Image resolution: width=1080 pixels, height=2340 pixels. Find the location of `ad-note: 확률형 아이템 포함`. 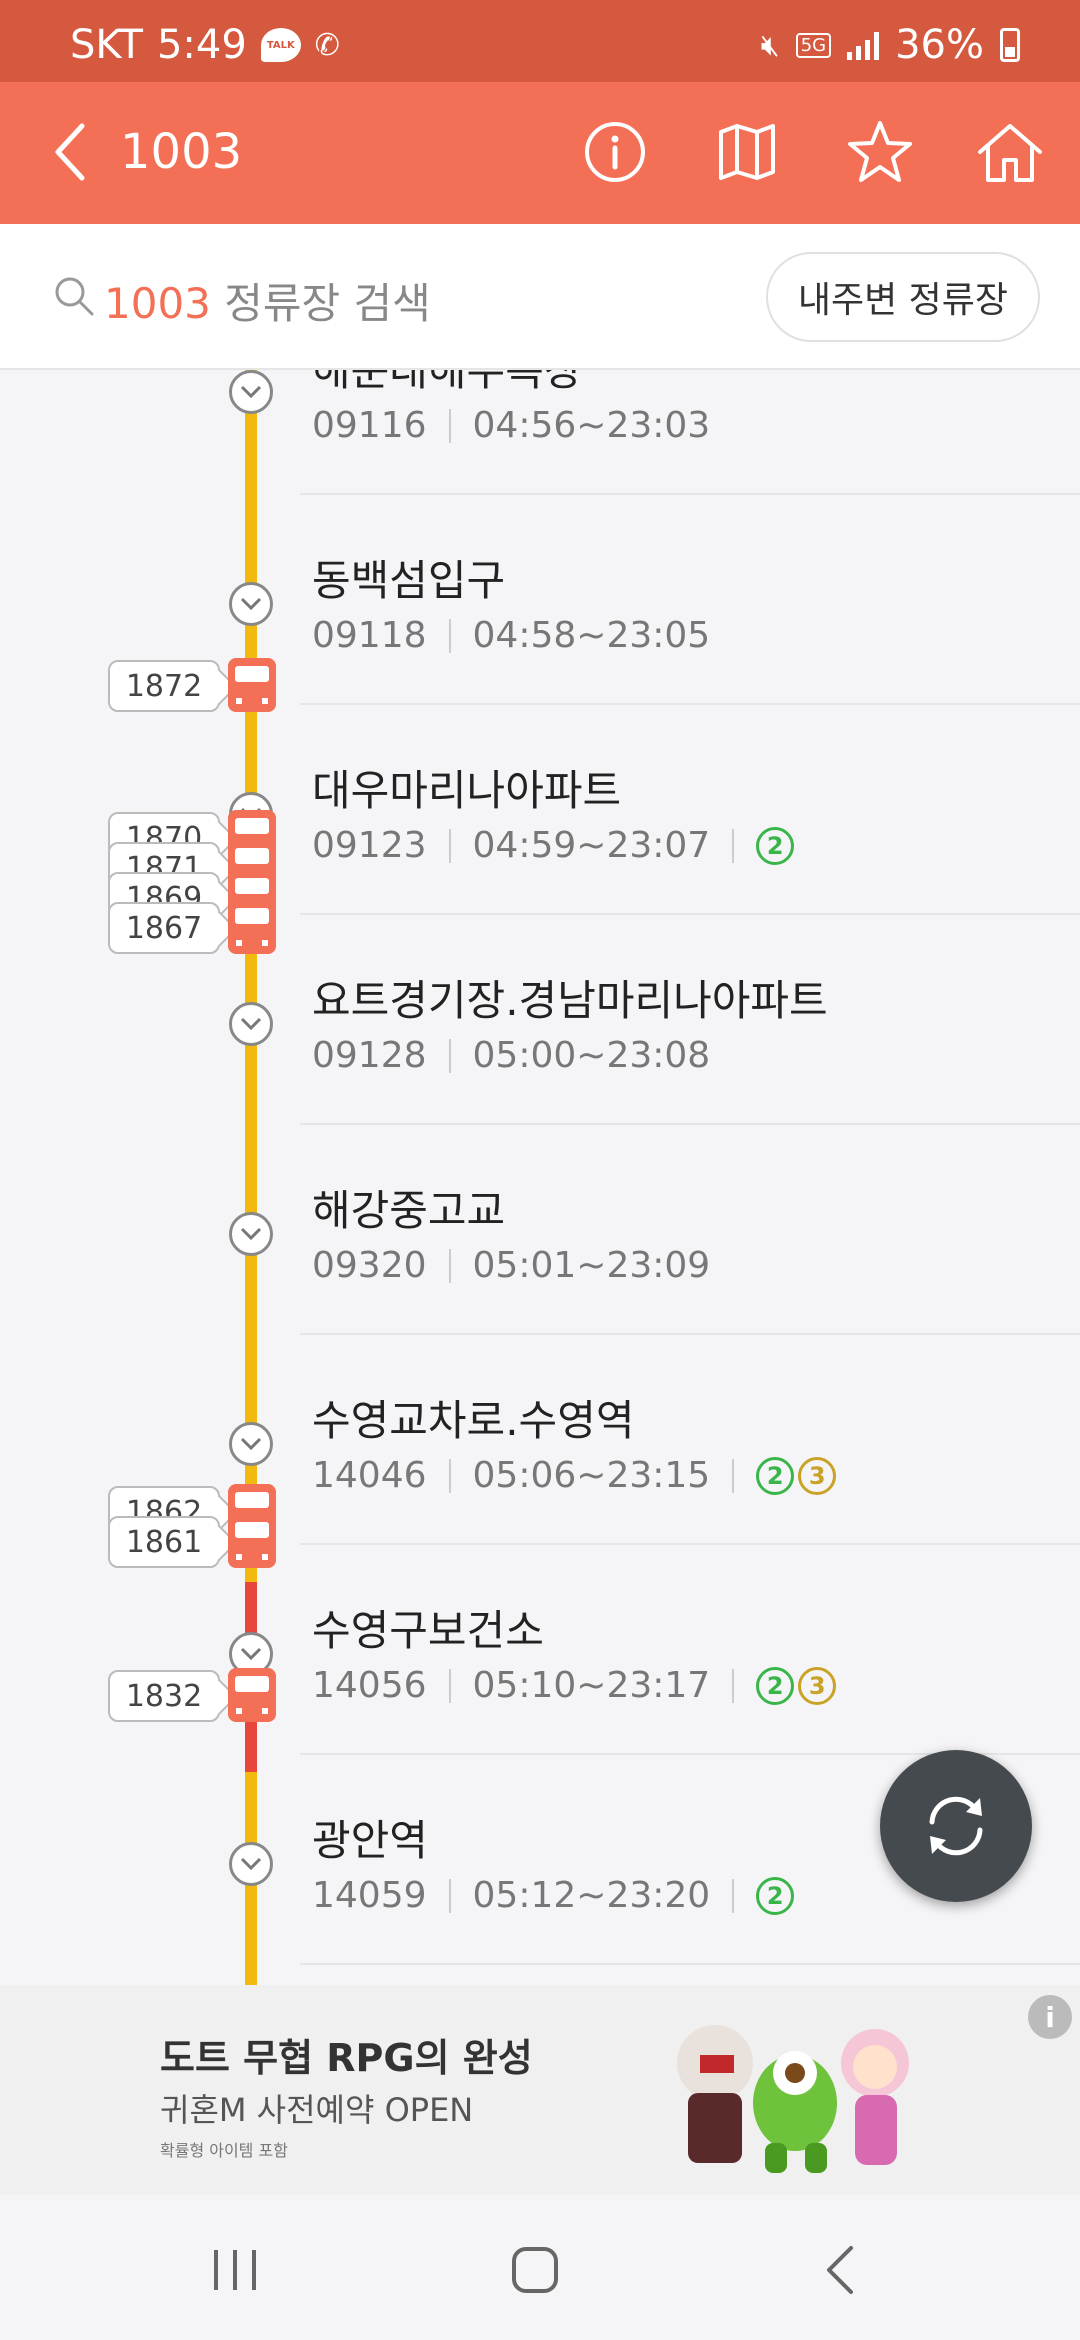

ad-note: 확률형 아이템 포함 is located at coordinates (224, 2150).